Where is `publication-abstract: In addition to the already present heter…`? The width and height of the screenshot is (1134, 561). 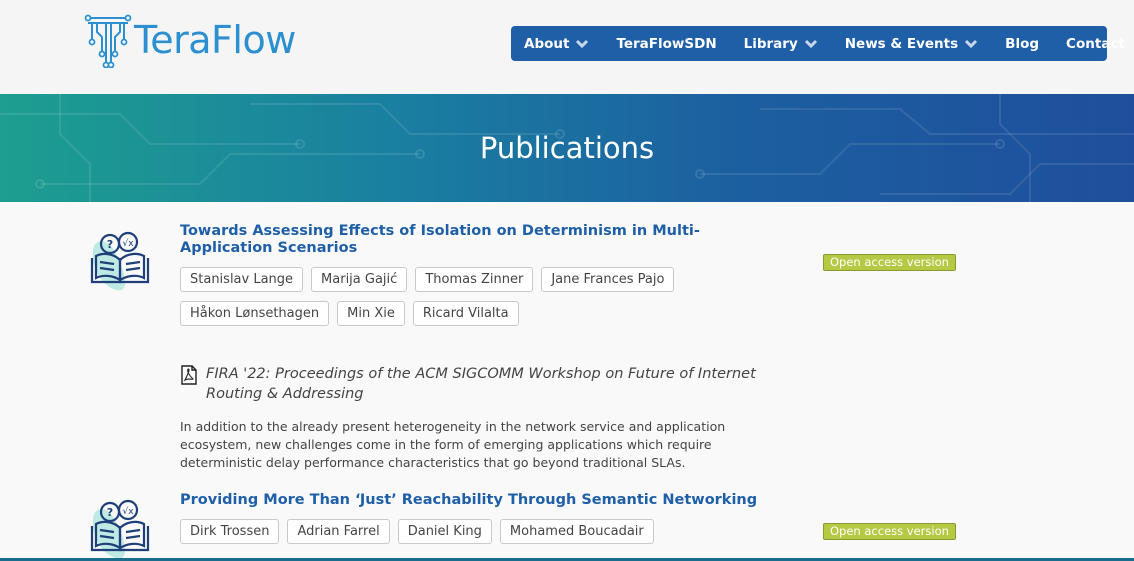 publication-abstract: In addition to the already present heter… is located at coordinates (453, 444).